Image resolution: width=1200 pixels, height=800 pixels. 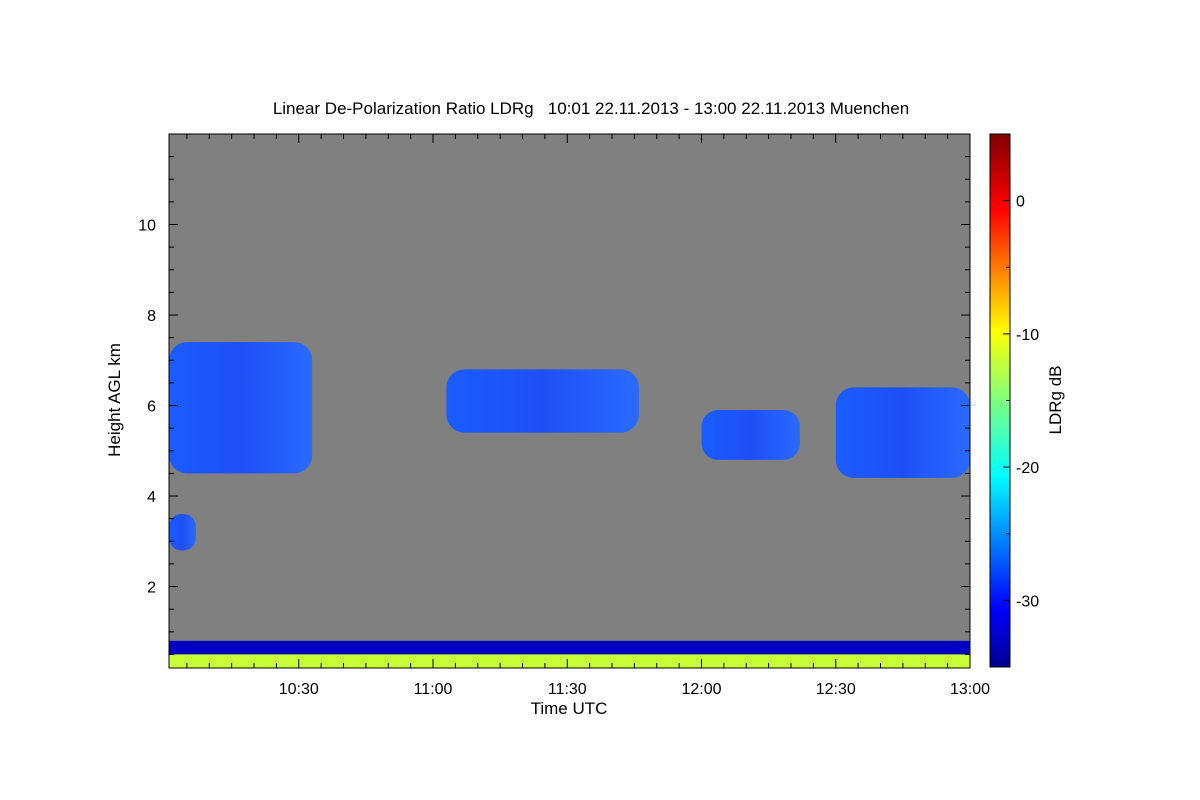 What do you see at coordinates (151, 588) in the screenshot?
I see `y-tick-label: 2` at bounding box center [151, 588].